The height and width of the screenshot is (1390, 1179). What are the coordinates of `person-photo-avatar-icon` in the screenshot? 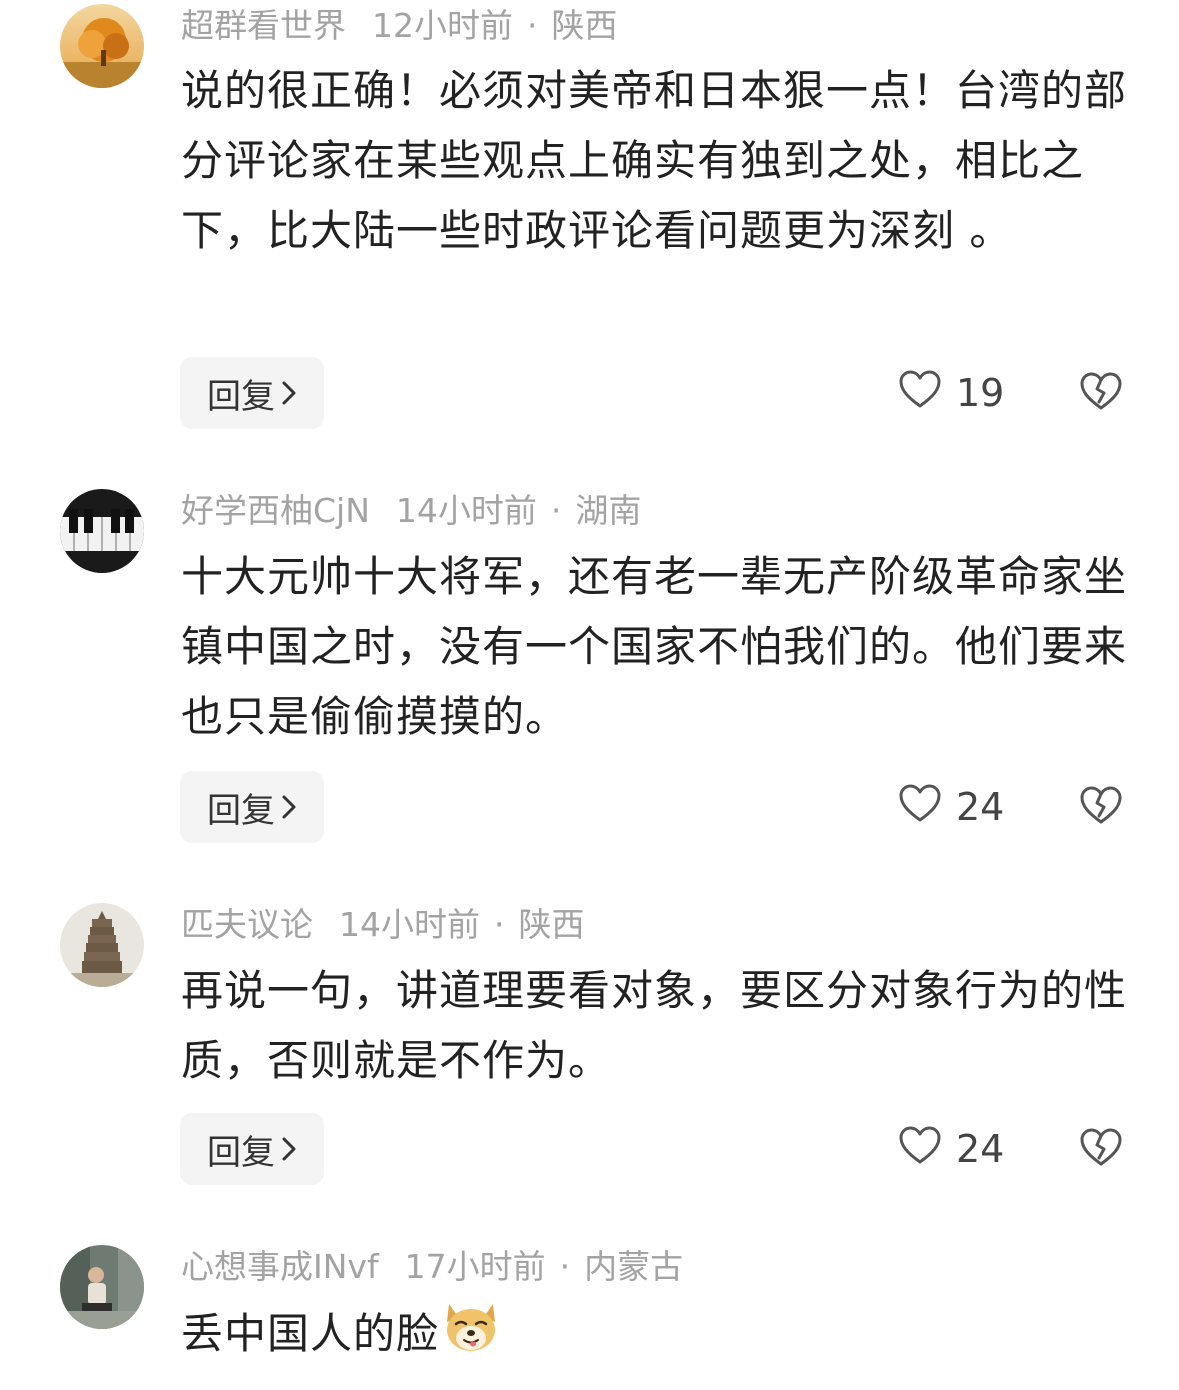 It's located at (102, 1287).